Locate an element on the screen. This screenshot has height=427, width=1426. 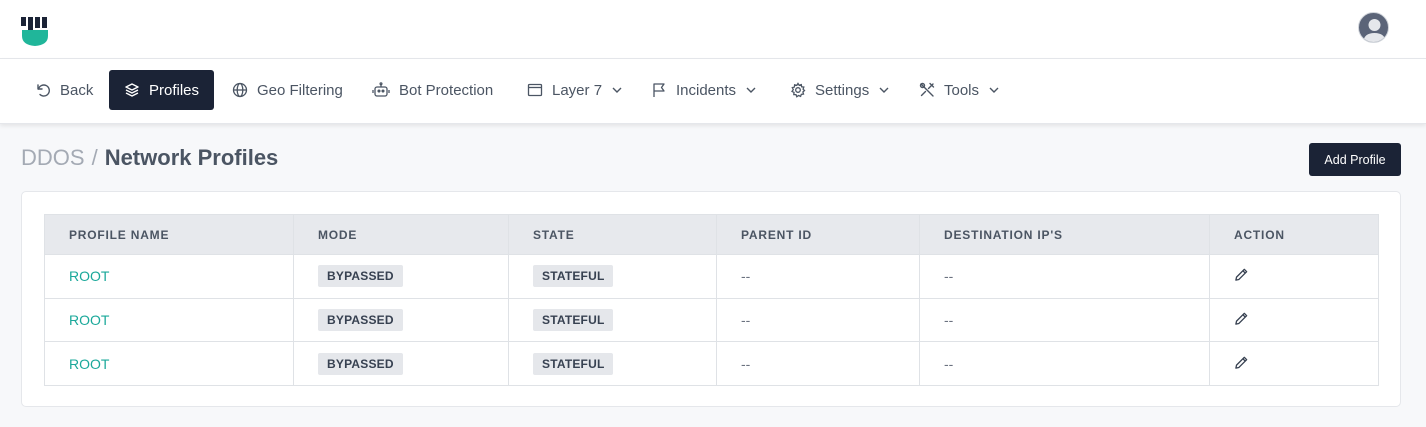
breadcrumb: DDOS / Network Profiles is located at coordinates (149, 158).